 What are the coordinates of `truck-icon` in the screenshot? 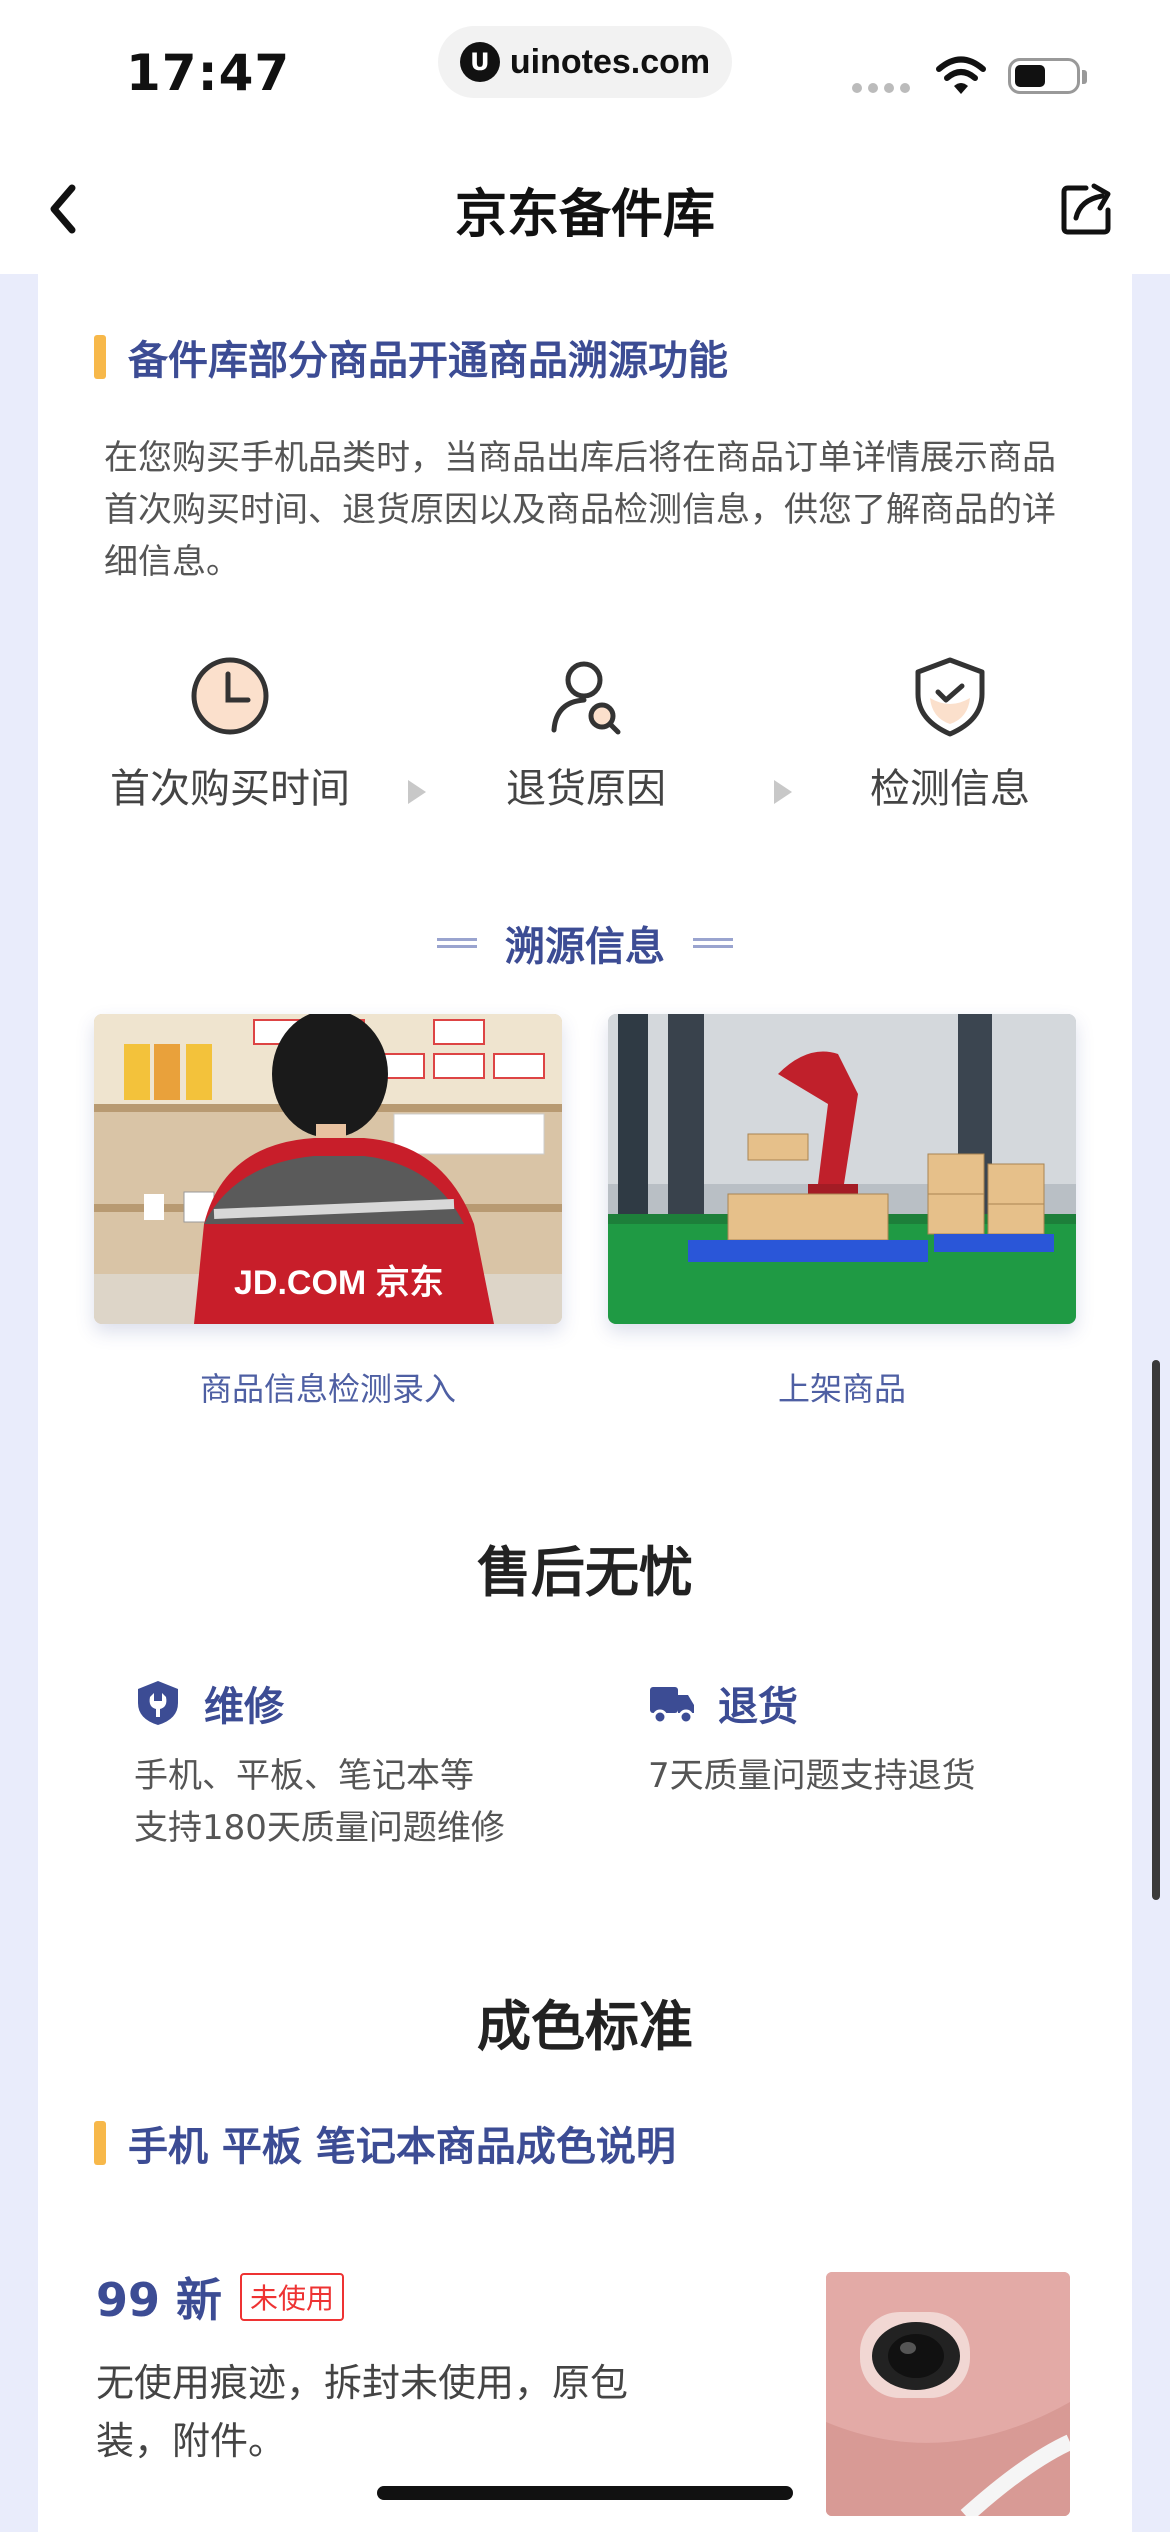 It's located at (672, 1706).